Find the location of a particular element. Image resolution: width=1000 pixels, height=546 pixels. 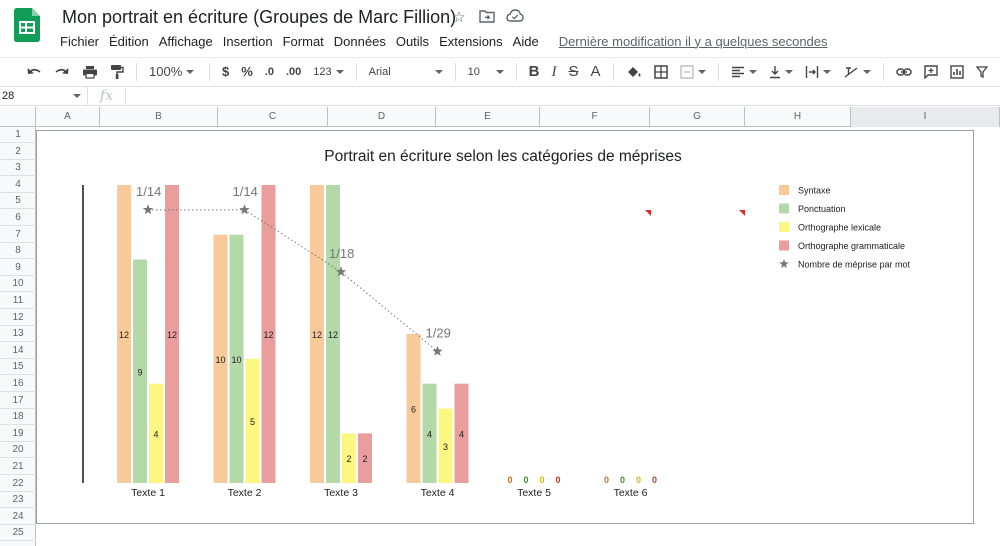

text-rotation-icon is located at coordinates (857, 72).